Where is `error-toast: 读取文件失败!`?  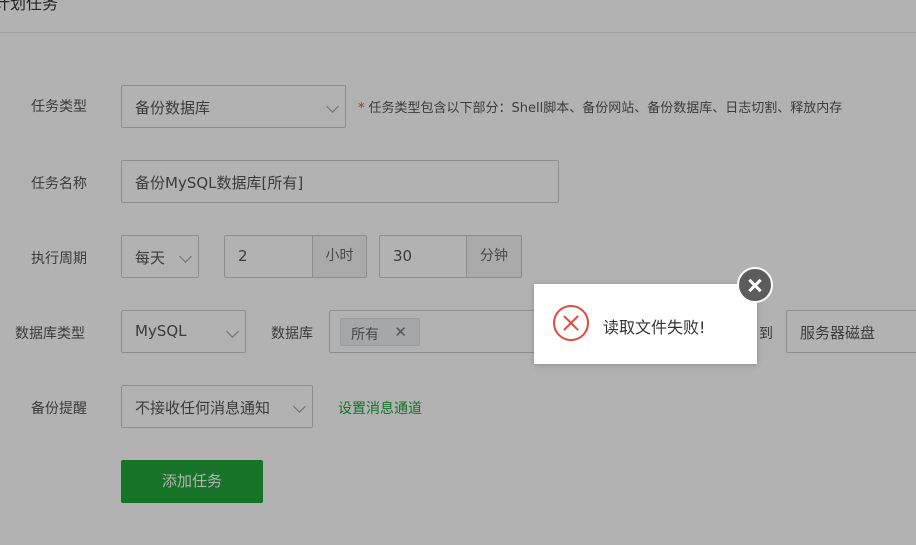 error-toast: 读取文件失败! is located at coordinates (645, 324).